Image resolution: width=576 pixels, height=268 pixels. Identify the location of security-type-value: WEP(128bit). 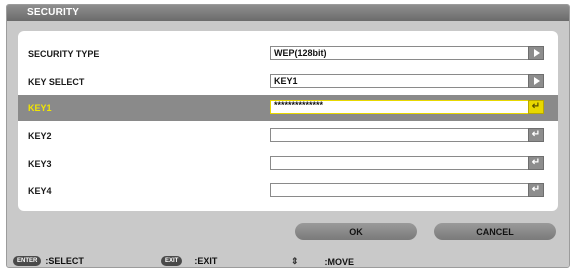
(300, 53).